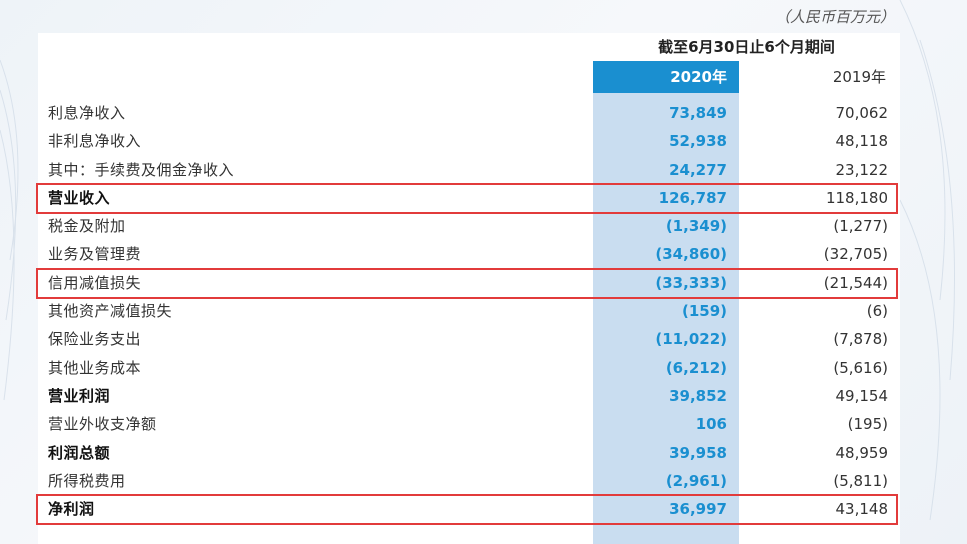 Image resolution: width=967 pixels, height=544 pixels. What do you see at coordinates (698, 509) in the screenshot?
I see `value-2020: 36,997` at bounding box center [698, 509].